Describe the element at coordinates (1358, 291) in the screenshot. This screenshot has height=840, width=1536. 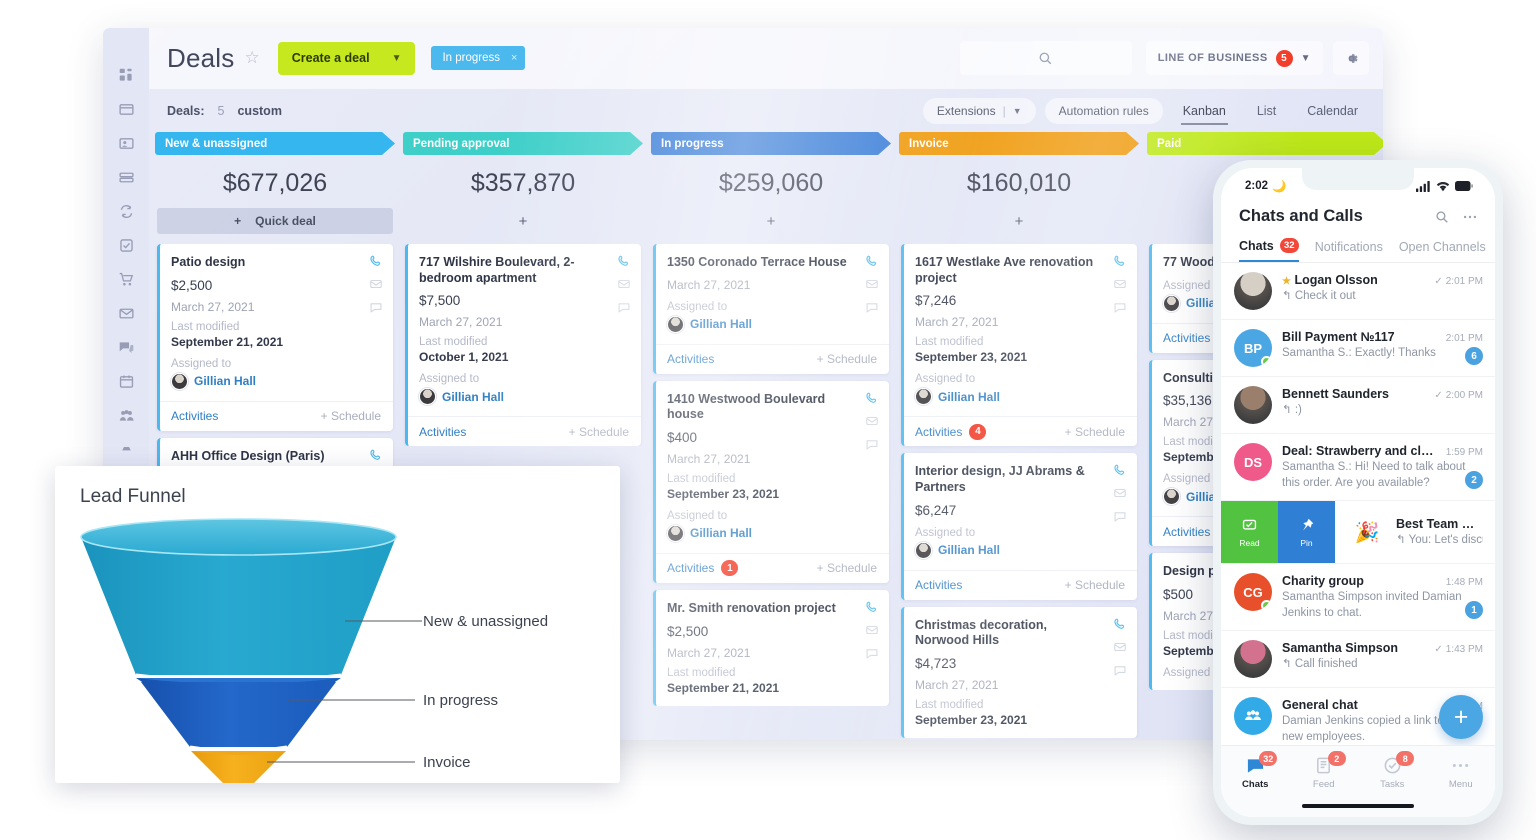
I see `chat-row: ★ Logan Olsson ✓ 2:01 PM ↰ Check it out` at that location.